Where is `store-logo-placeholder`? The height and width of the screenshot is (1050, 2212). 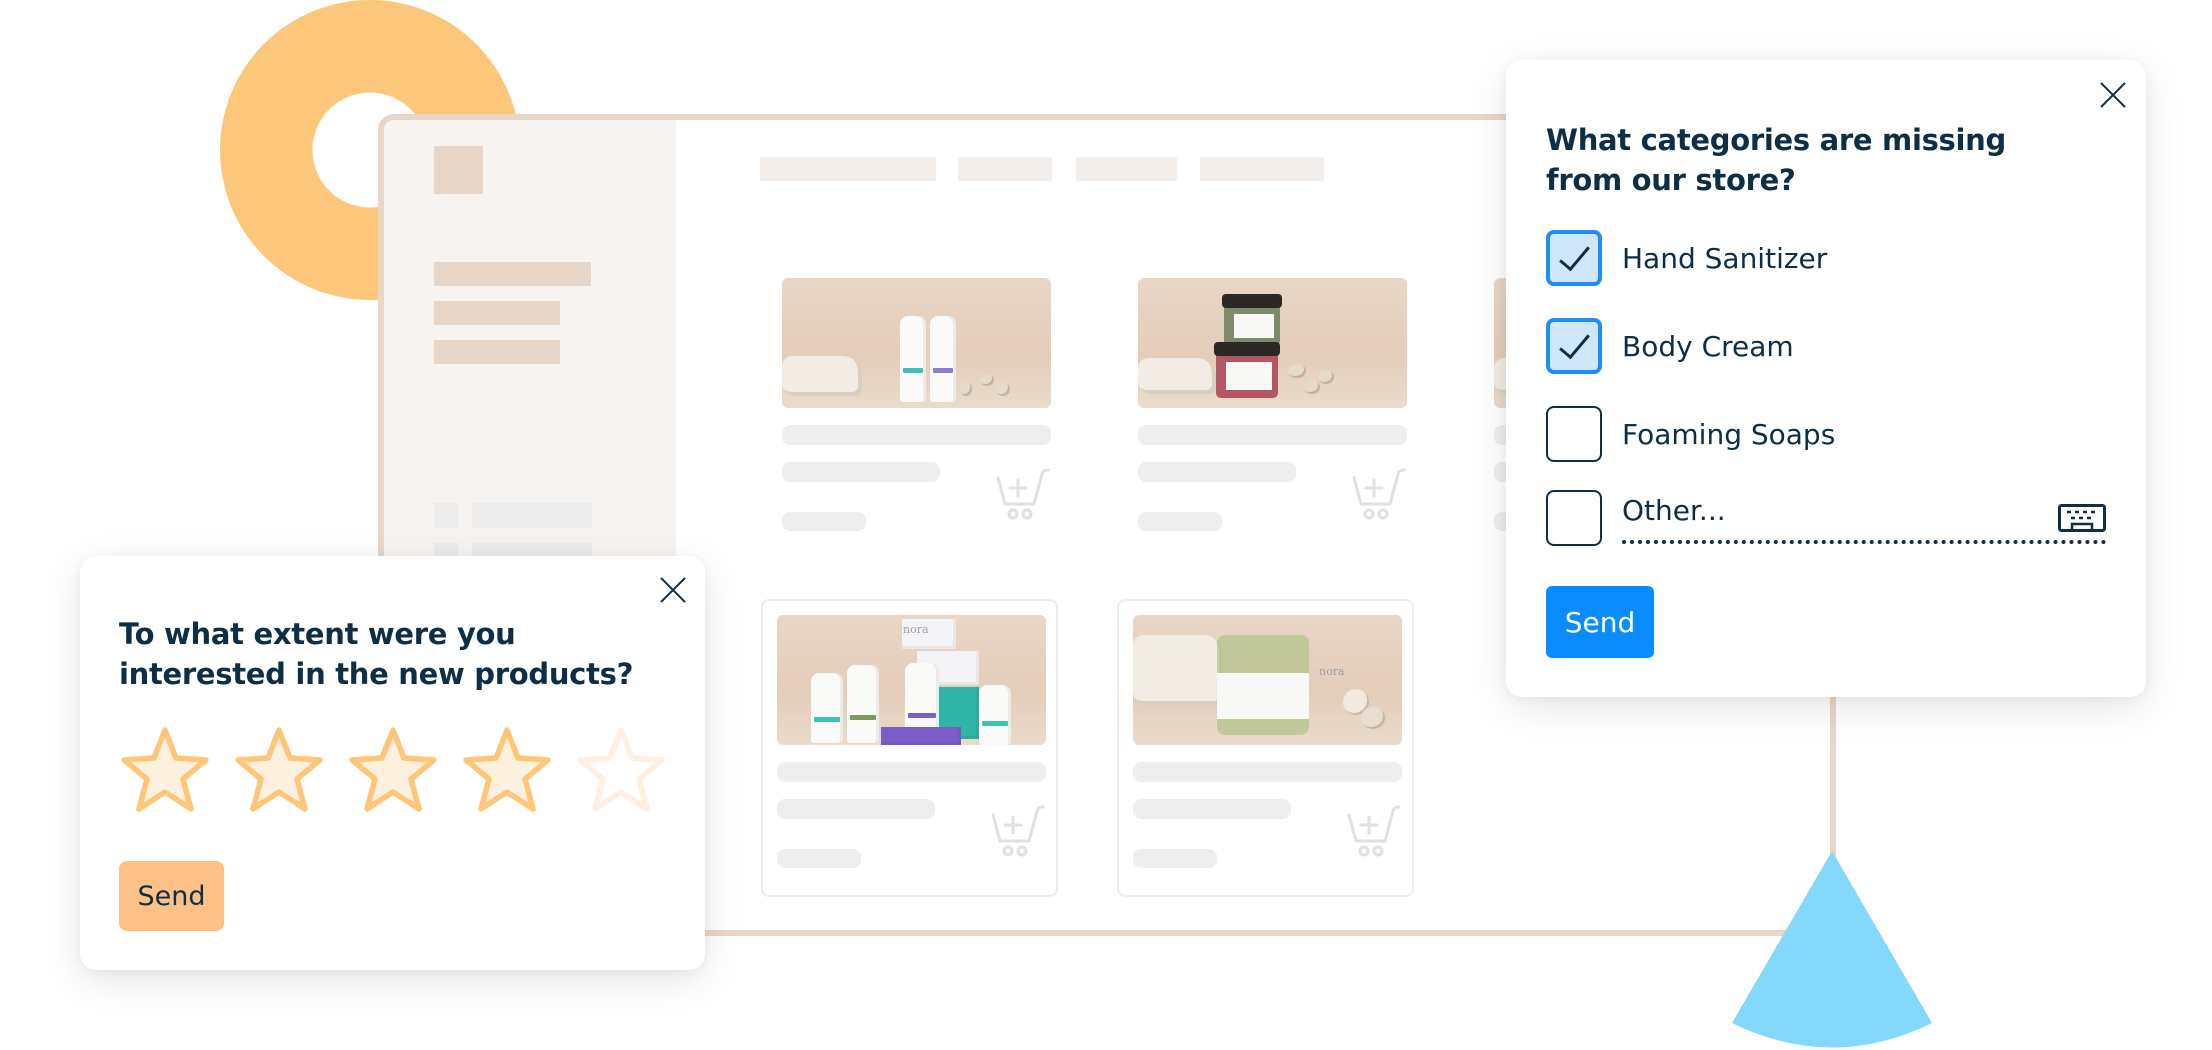
store-logo-placeholder is located at coordinates (458, 170).